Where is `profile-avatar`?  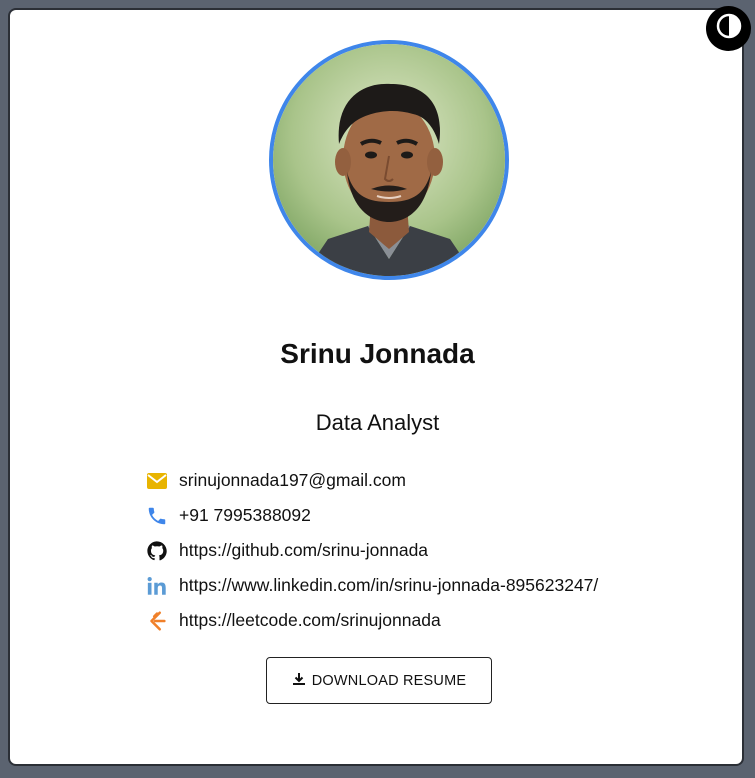
profile-avatar is located at coordinates (389, 160).